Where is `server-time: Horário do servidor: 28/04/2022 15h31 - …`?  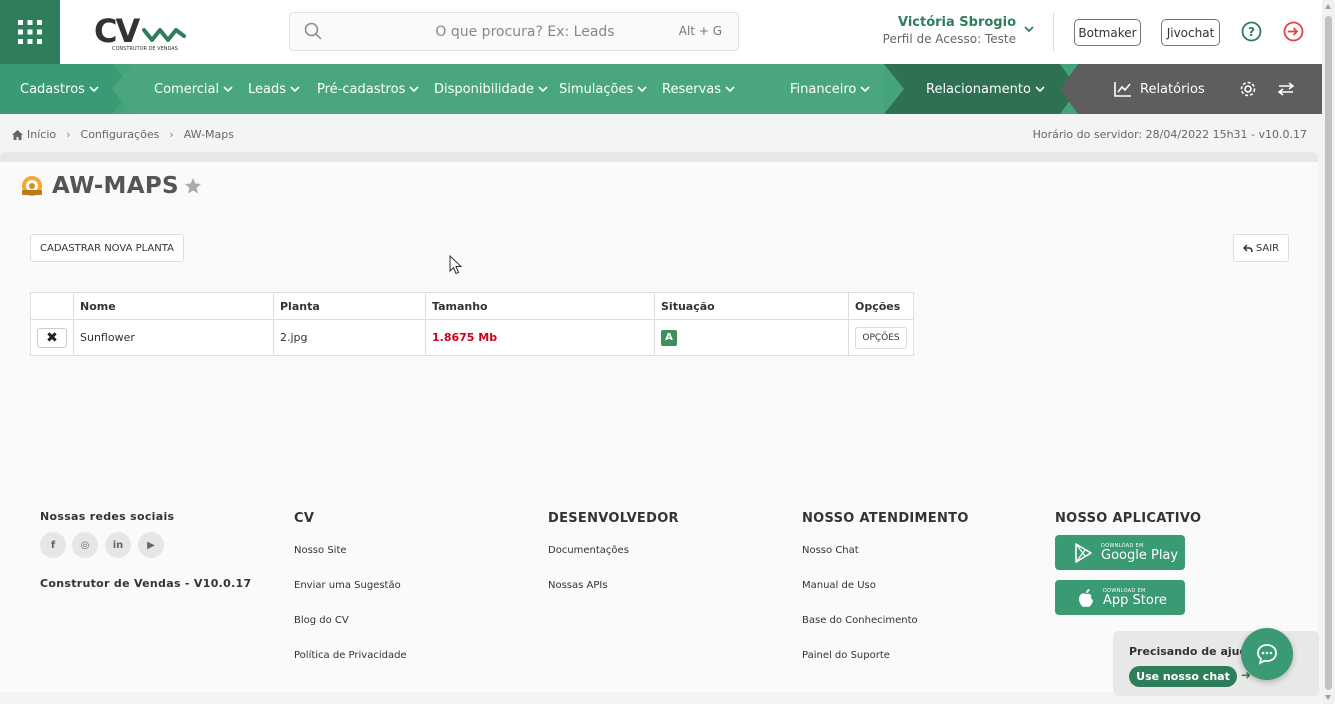
server-time: Horário do servidor: 28/04/2022 15h31 - … is located at coordinates (1169, 134).